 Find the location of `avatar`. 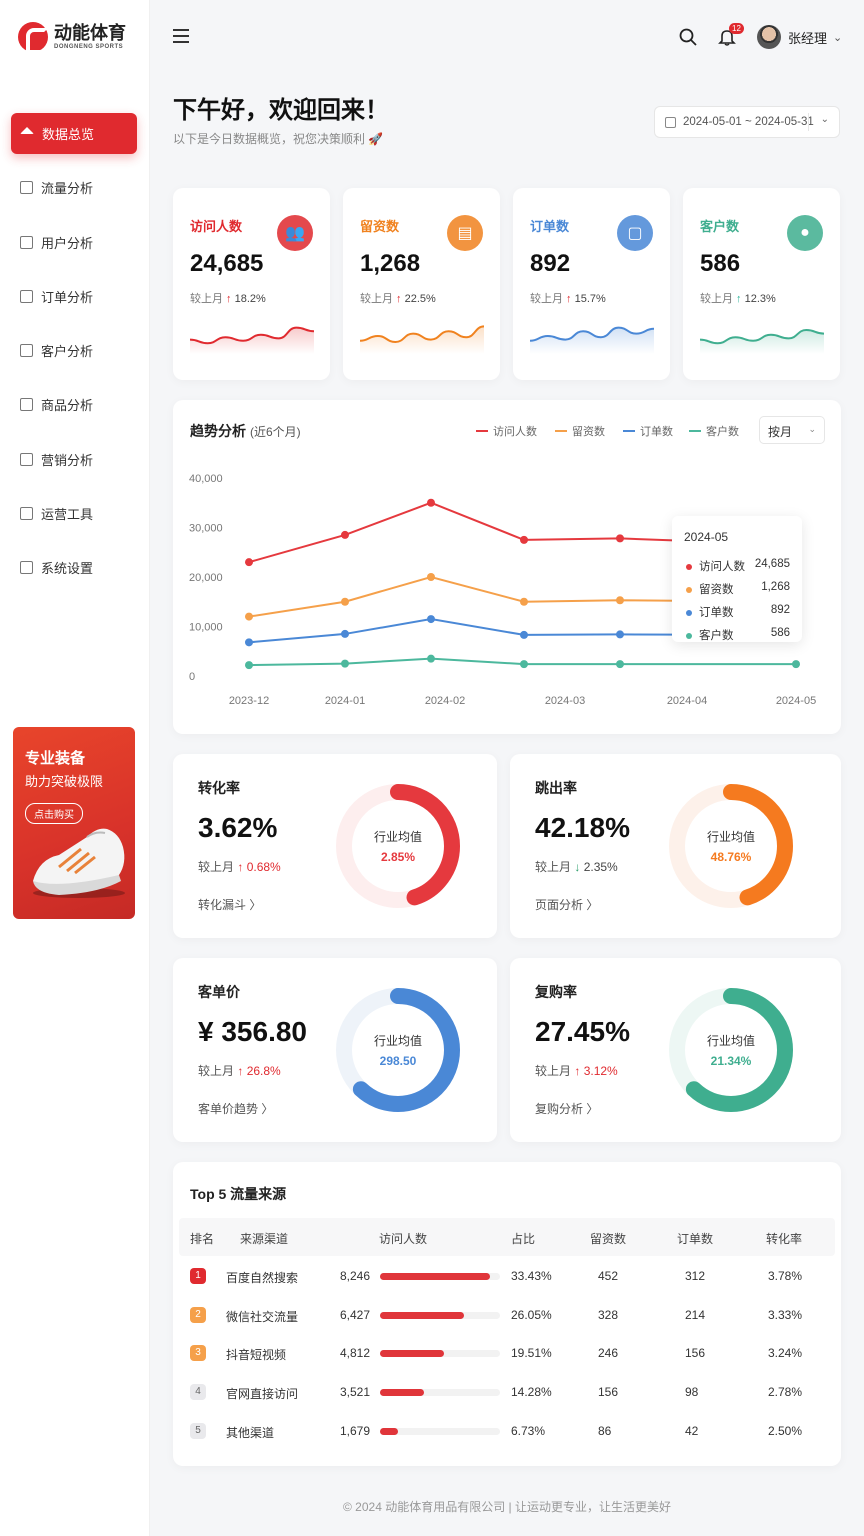

avatar is located at coordinates (769, 37).